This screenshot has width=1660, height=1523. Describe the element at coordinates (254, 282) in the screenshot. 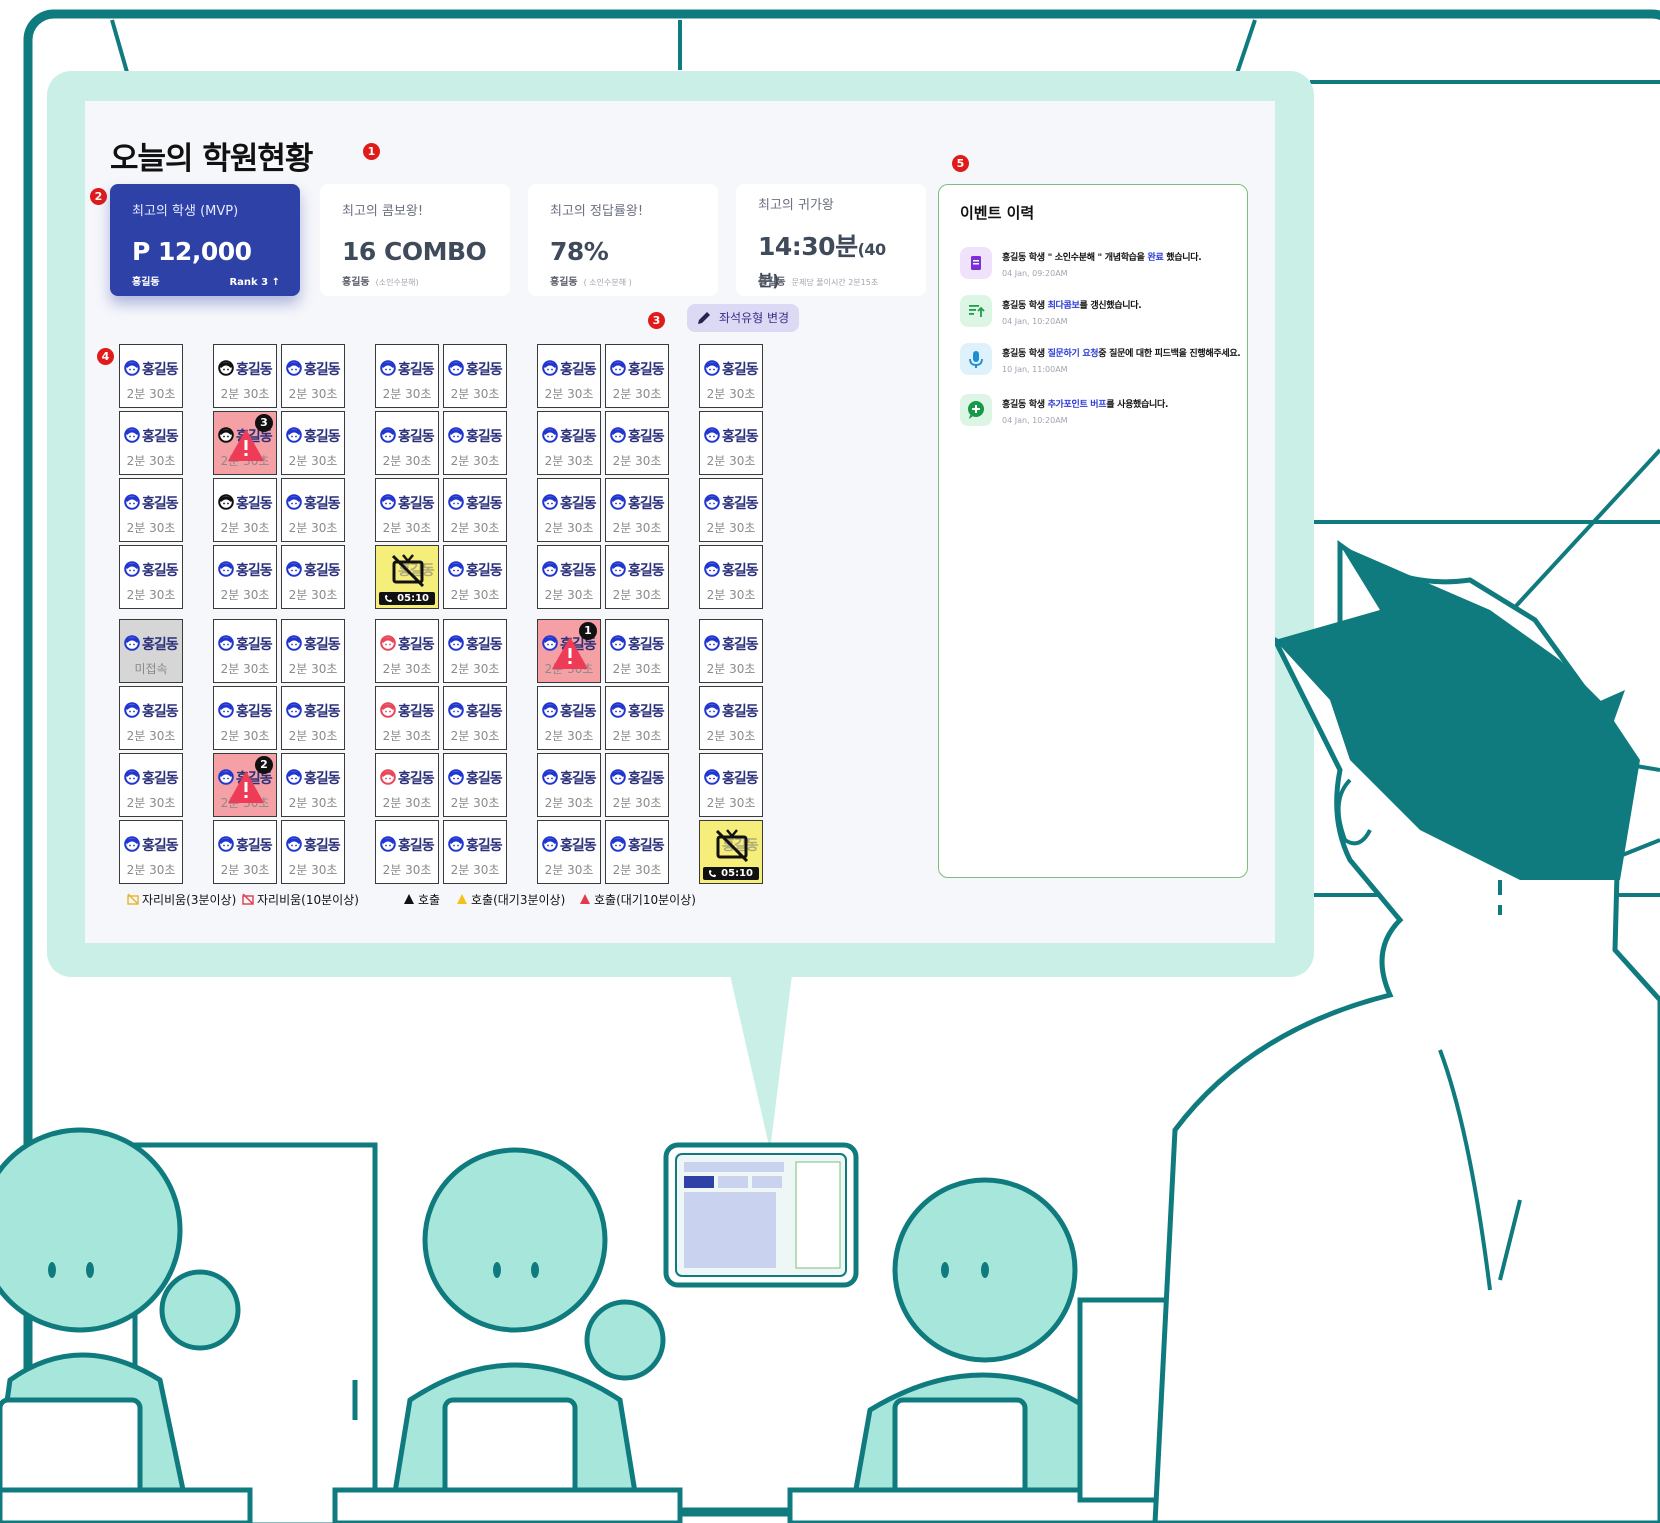

I see `mvp-rank: Rank 3 ↑` at that location.